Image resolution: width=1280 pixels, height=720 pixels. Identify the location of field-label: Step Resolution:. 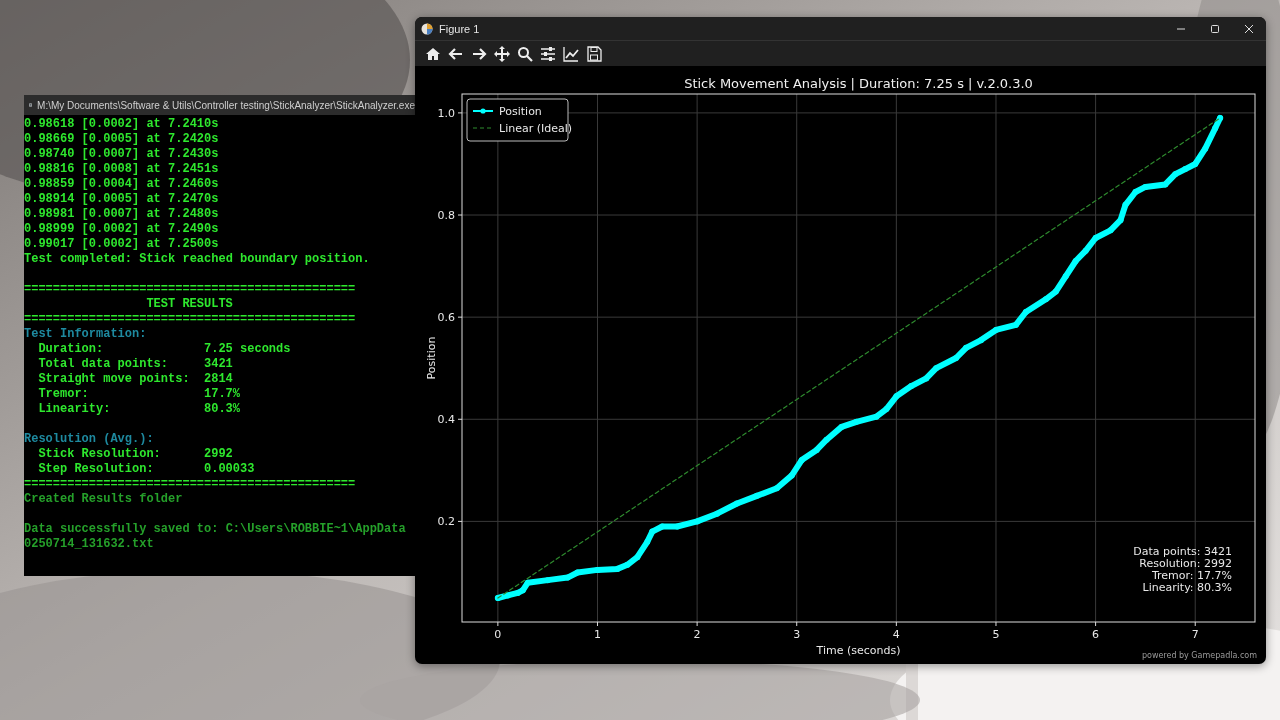
(96, 469).